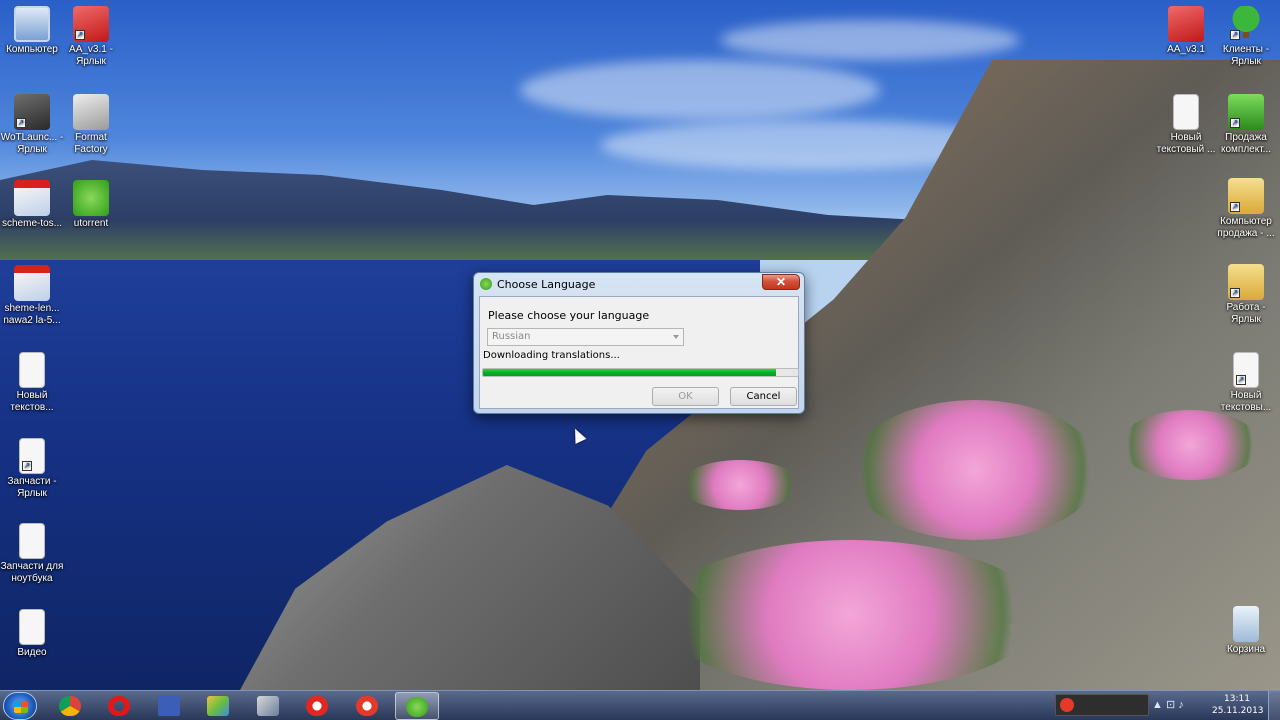  What do you see at coordinates (1246, 55) in the screenshot?
I see `desktop-icon-label: Клиенты - Ярлык` at bounding box center [1246, 55].